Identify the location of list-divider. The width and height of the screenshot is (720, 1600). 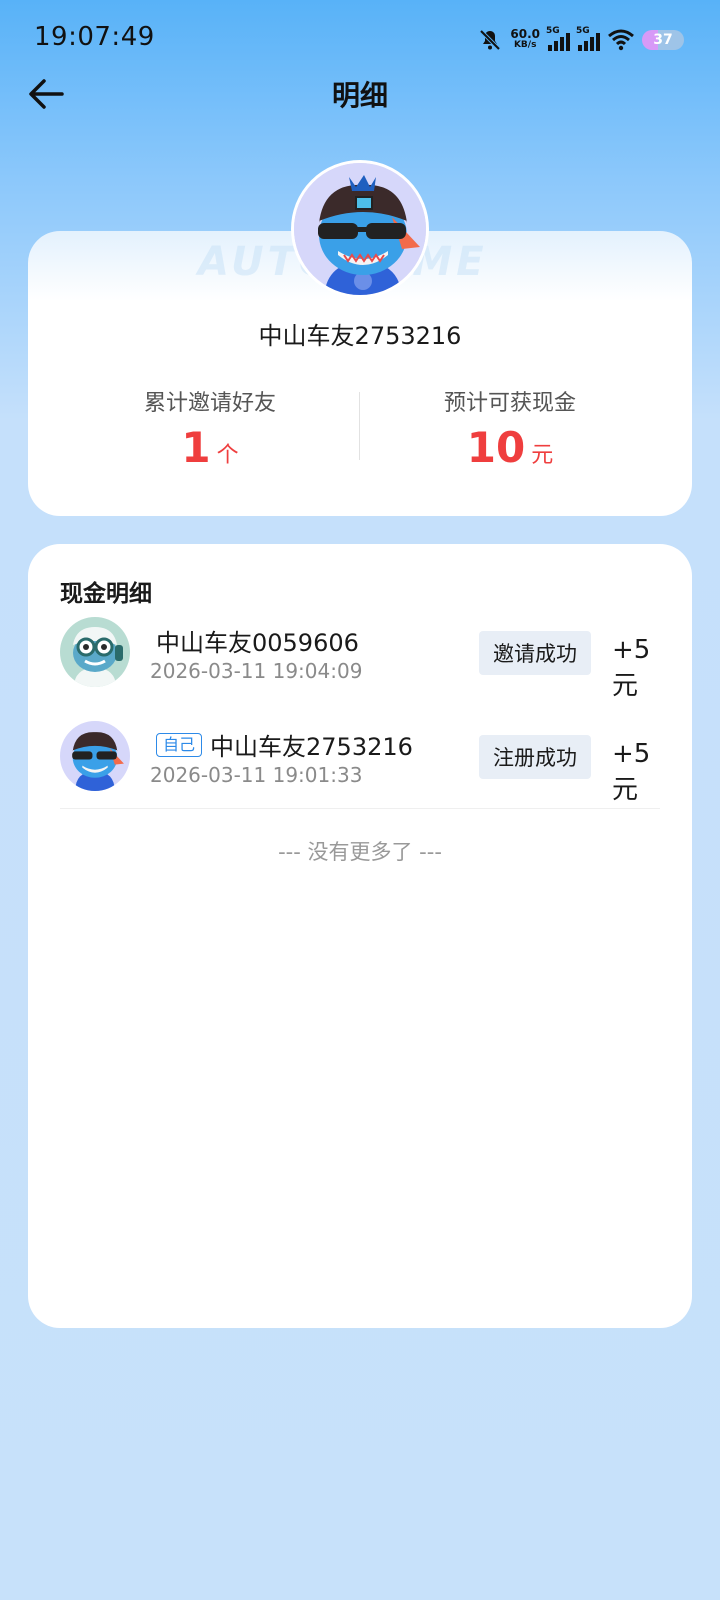
(360, 808).